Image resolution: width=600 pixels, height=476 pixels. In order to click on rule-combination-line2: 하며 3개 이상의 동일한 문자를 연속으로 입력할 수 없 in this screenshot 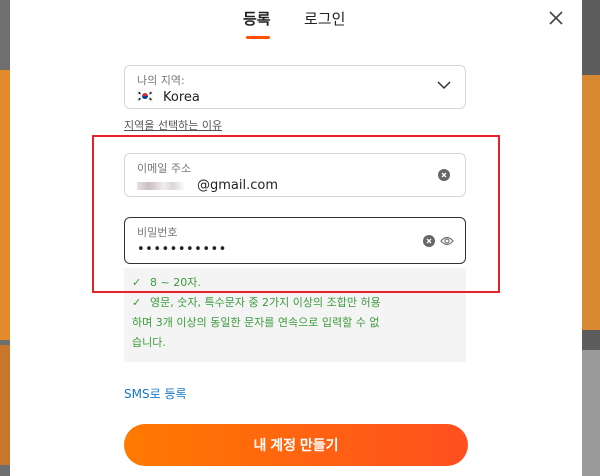, I will do `click(256, 322)`.